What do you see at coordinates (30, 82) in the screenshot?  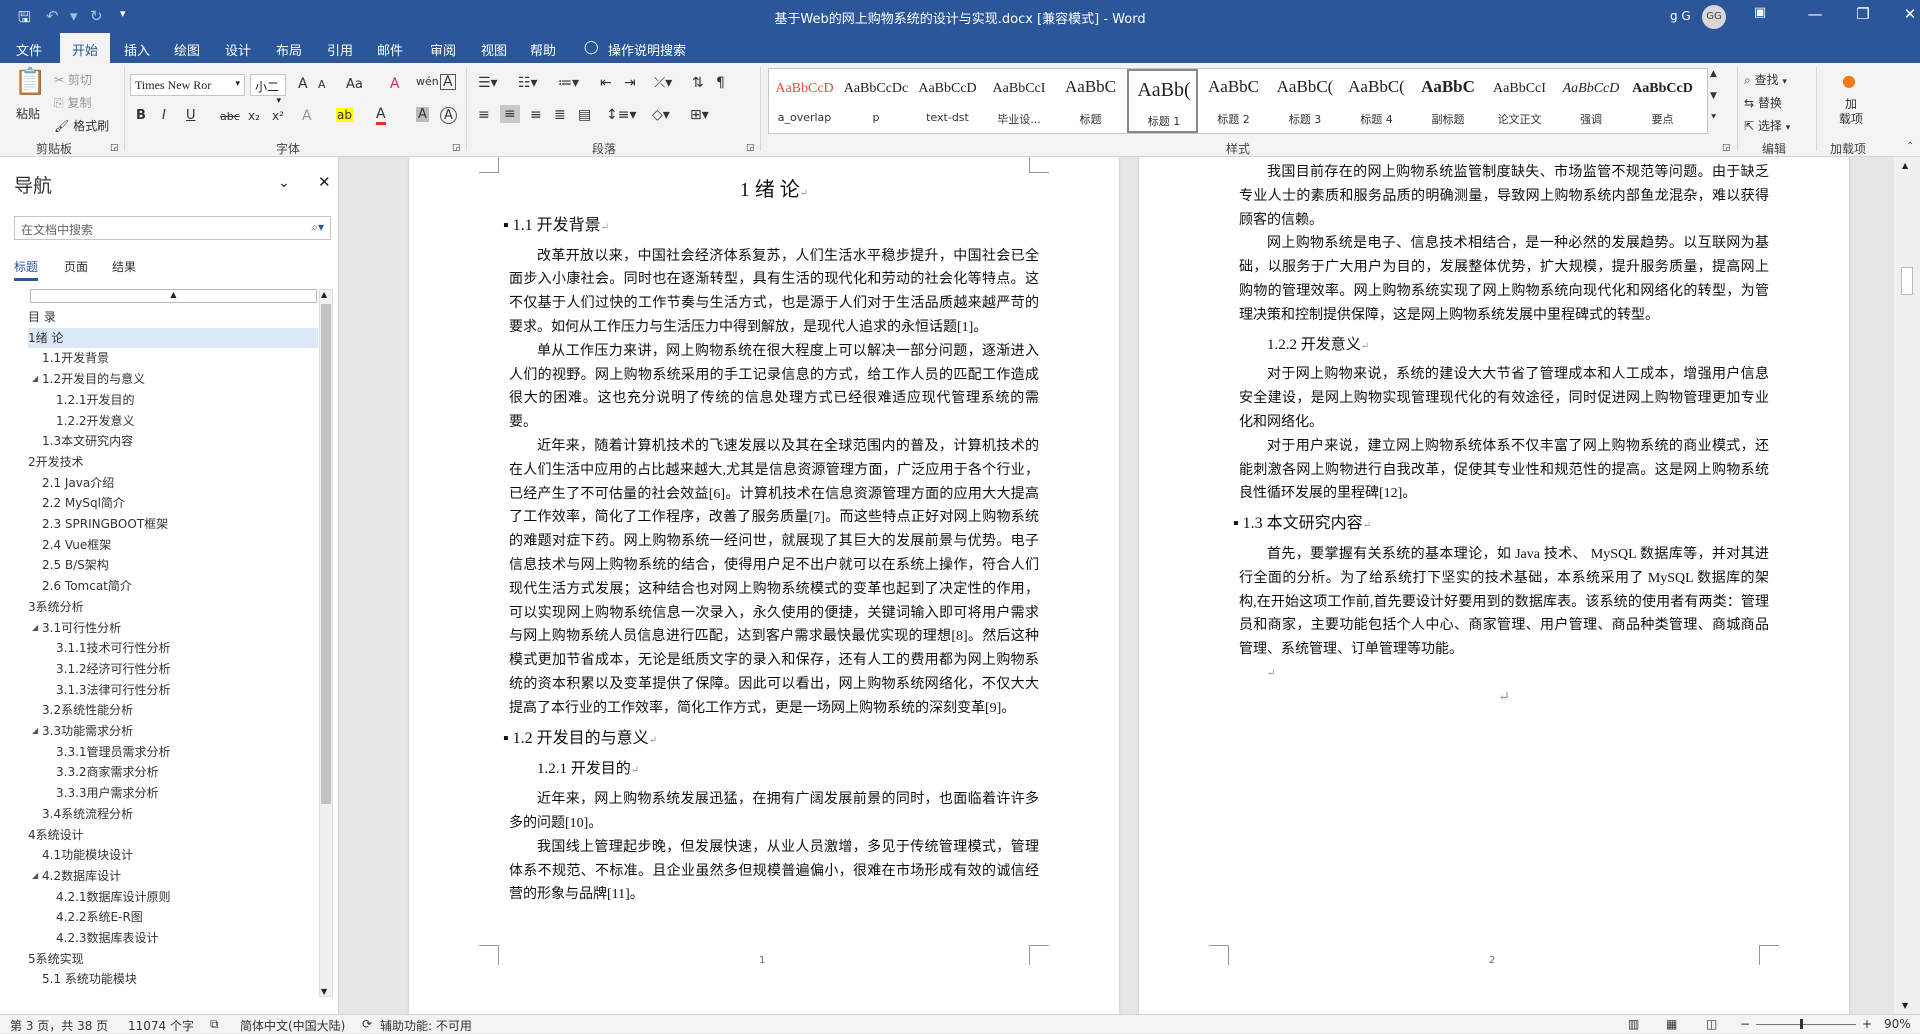 I see `paste-icon: 📋` at bounding box center [30, 82].